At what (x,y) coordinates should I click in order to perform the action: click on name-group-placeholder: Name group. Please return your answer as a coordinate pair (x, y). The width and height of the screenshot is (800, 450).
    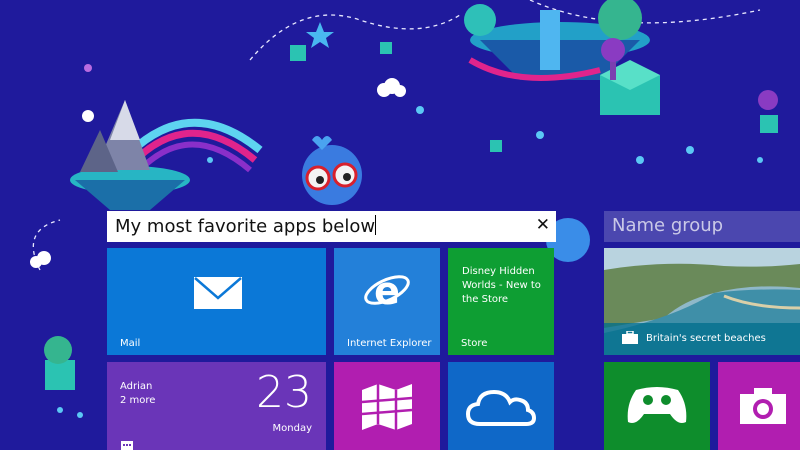
    Looking at the image, I should click on (668, 225).